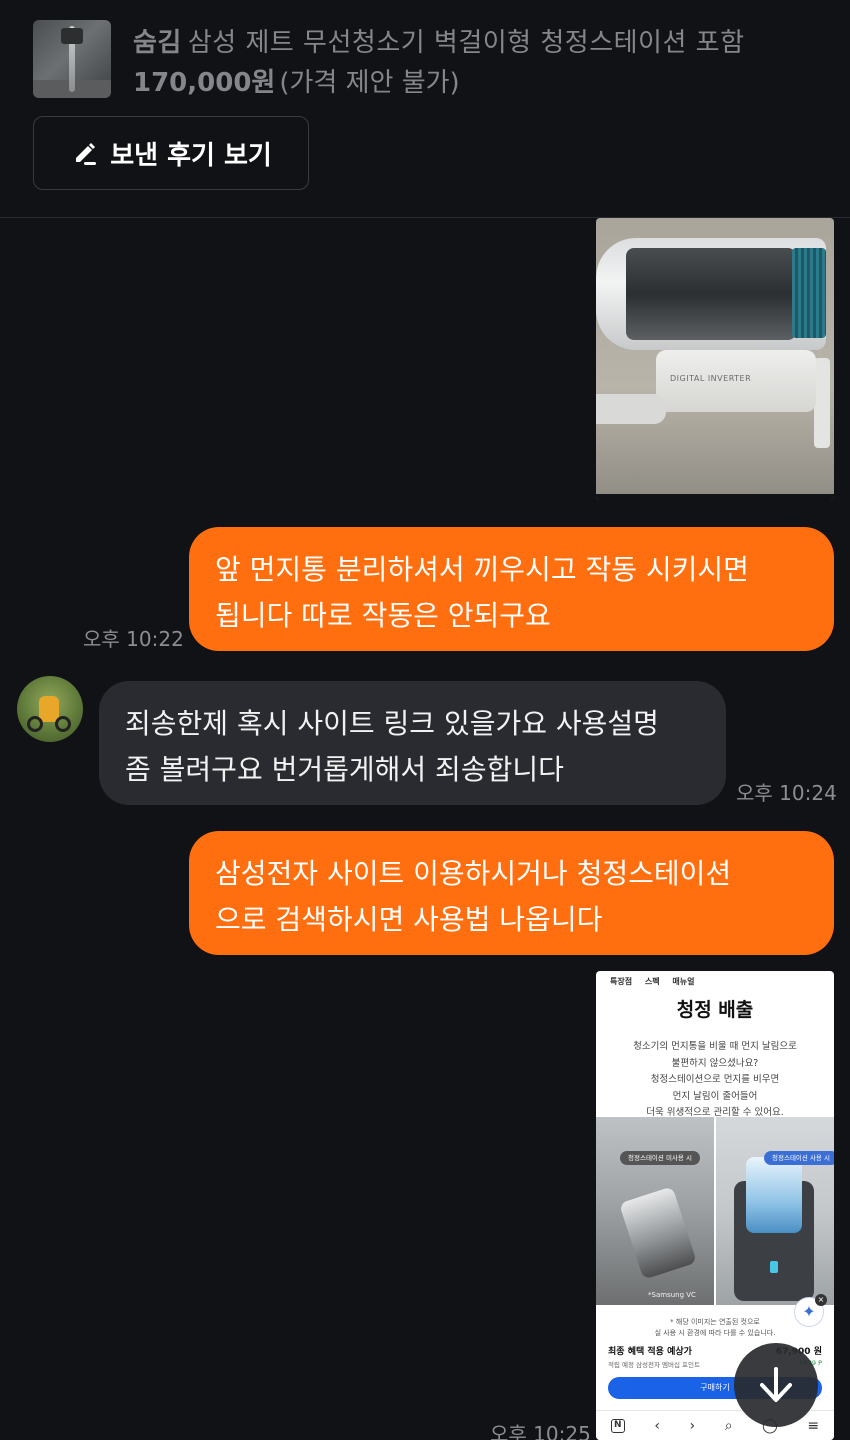 Image resolution: width=850 pixels, height=1440 pixels. I want to click on pencil-icon, so click(86, 154).